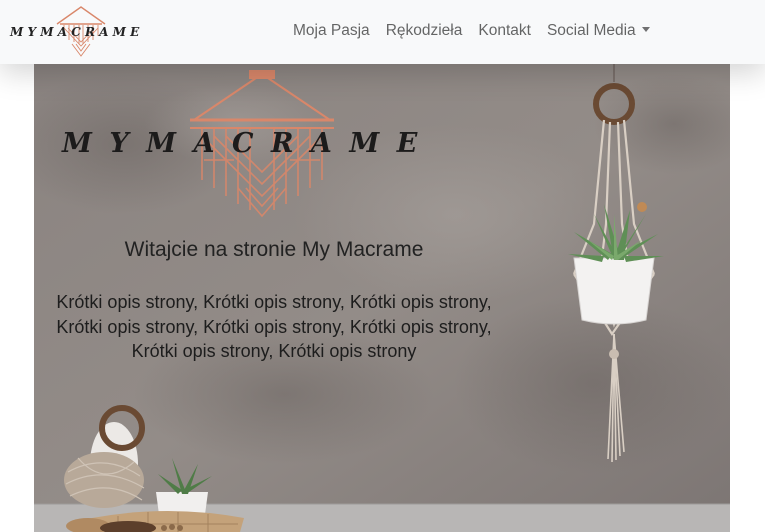 The width and height of the screenshot is (765, 532). I want to click on brand-text: MYMACRAME, so click(77, 32).